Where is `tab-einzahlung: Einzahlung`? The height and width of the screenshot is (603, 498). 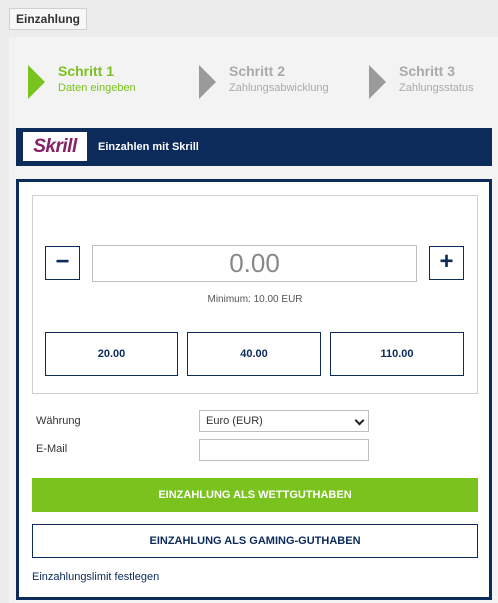
tab-einzahlung: Einzahlung is located at coordinates (48, 19).